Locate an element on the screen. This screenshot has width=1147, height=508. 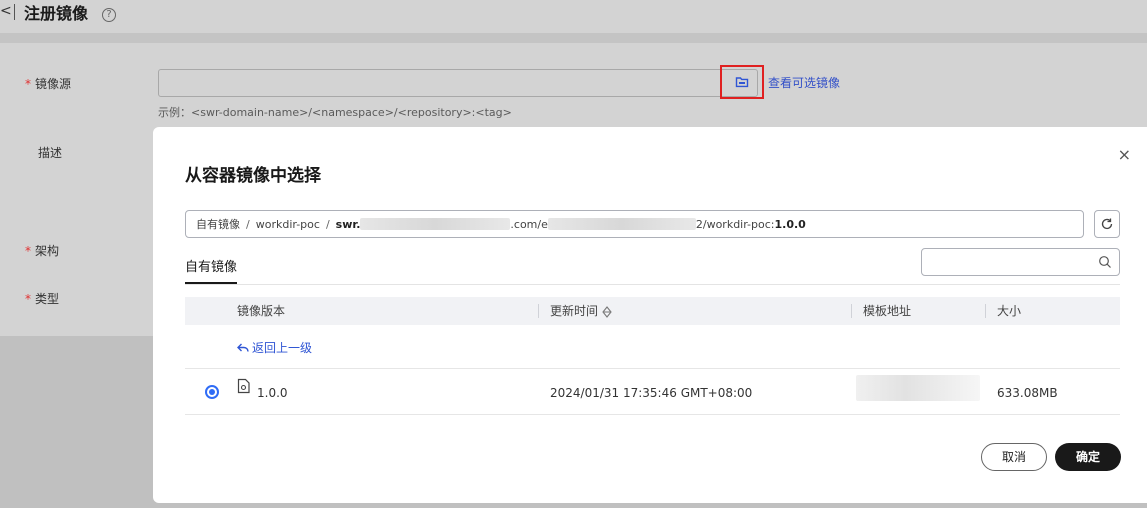
row-updated-time: 2024/01/31 17:35:46 GMT+08:00 is located at coordinates (651, 393).